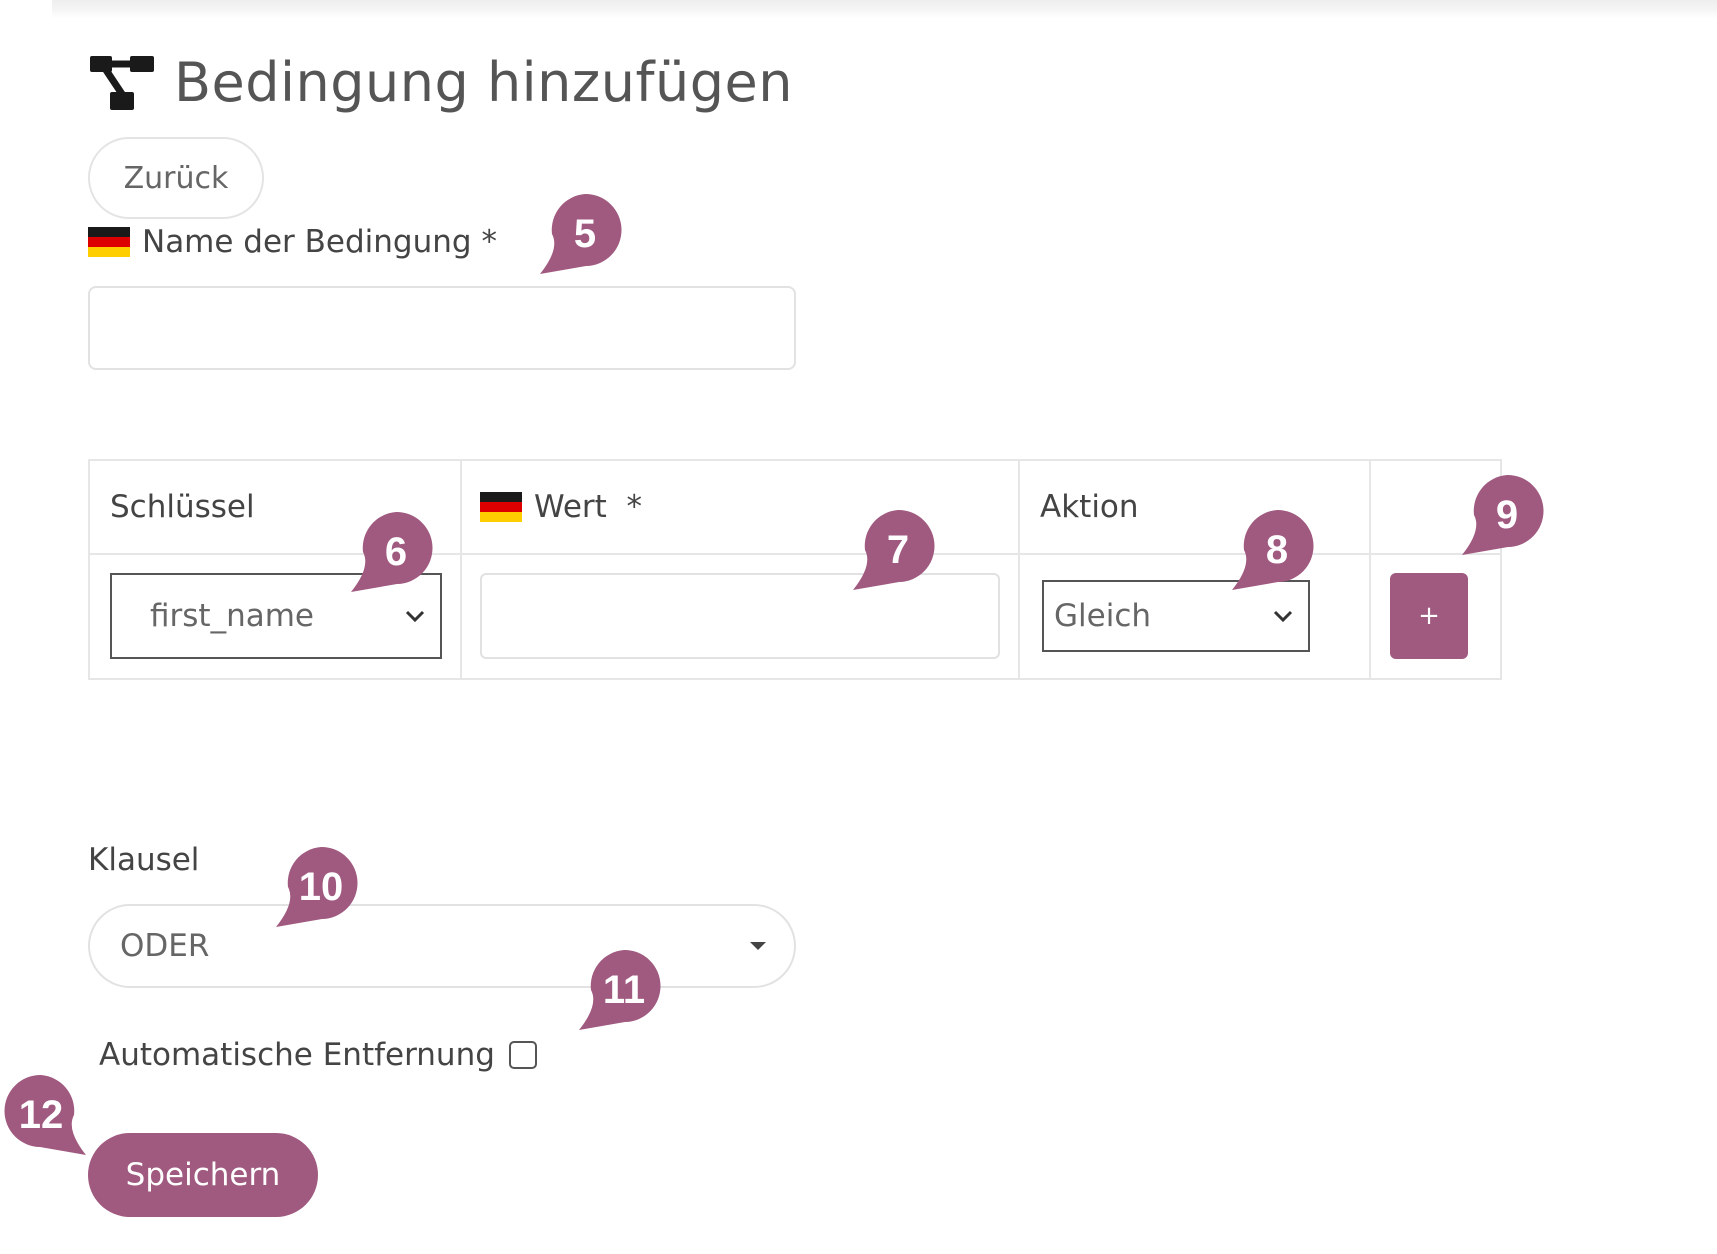 This screenshot has width=1717, height=1254. What do you see at coordinates (442, 946) in the screenshot?
I see `clause-select: ODER` at bounding box center [442, 946].